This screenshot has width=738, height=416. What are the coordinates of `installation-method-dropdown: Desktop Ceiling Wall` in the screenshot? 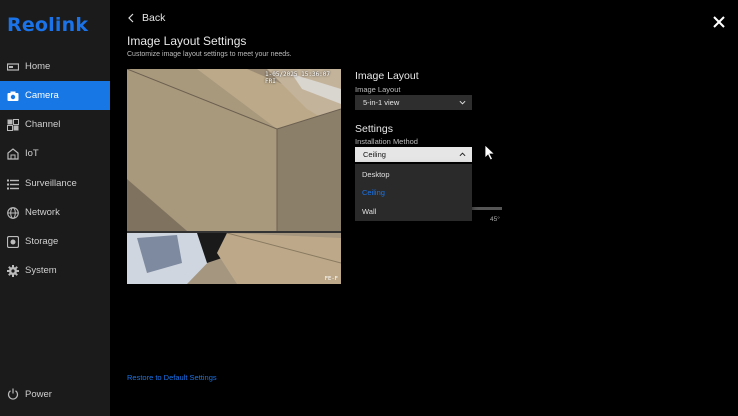 It's located at (413, 192).